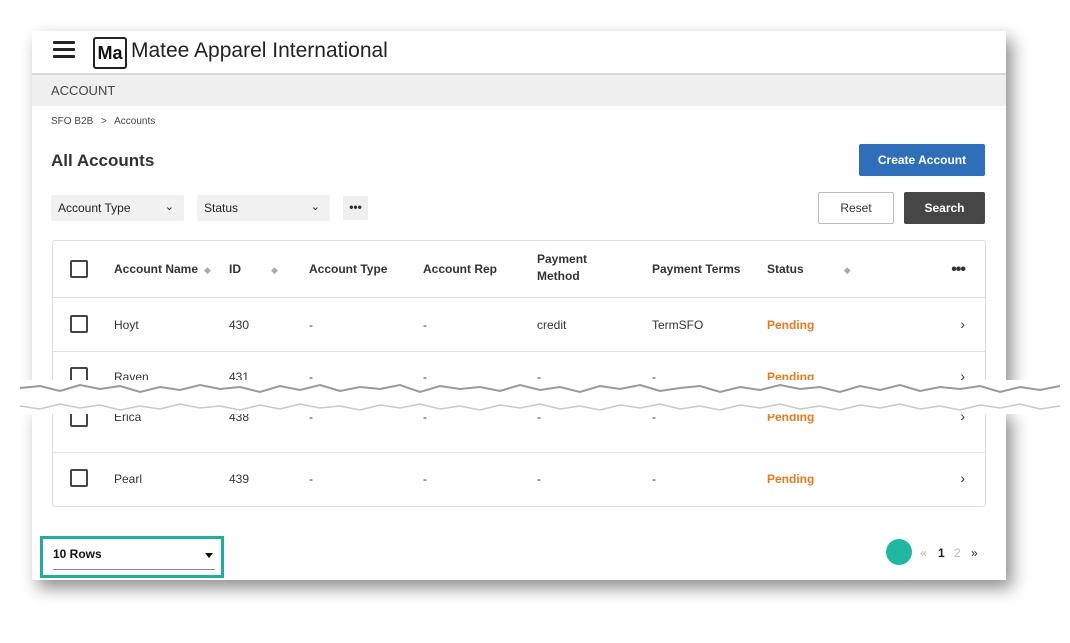 Image resolution: width=1070 pixels, height=643 pixels. What do you see at coordinates (654, 479) in the screenshot?
I see `cell-payment-terms: -` at bounding box center [654, 479].